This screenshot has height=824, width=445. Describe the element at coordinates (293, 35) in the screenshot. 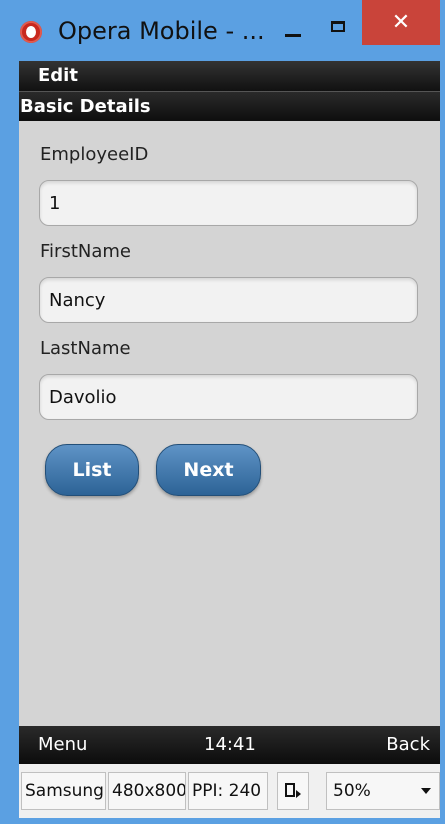

I see `minimize-icon` at that location.